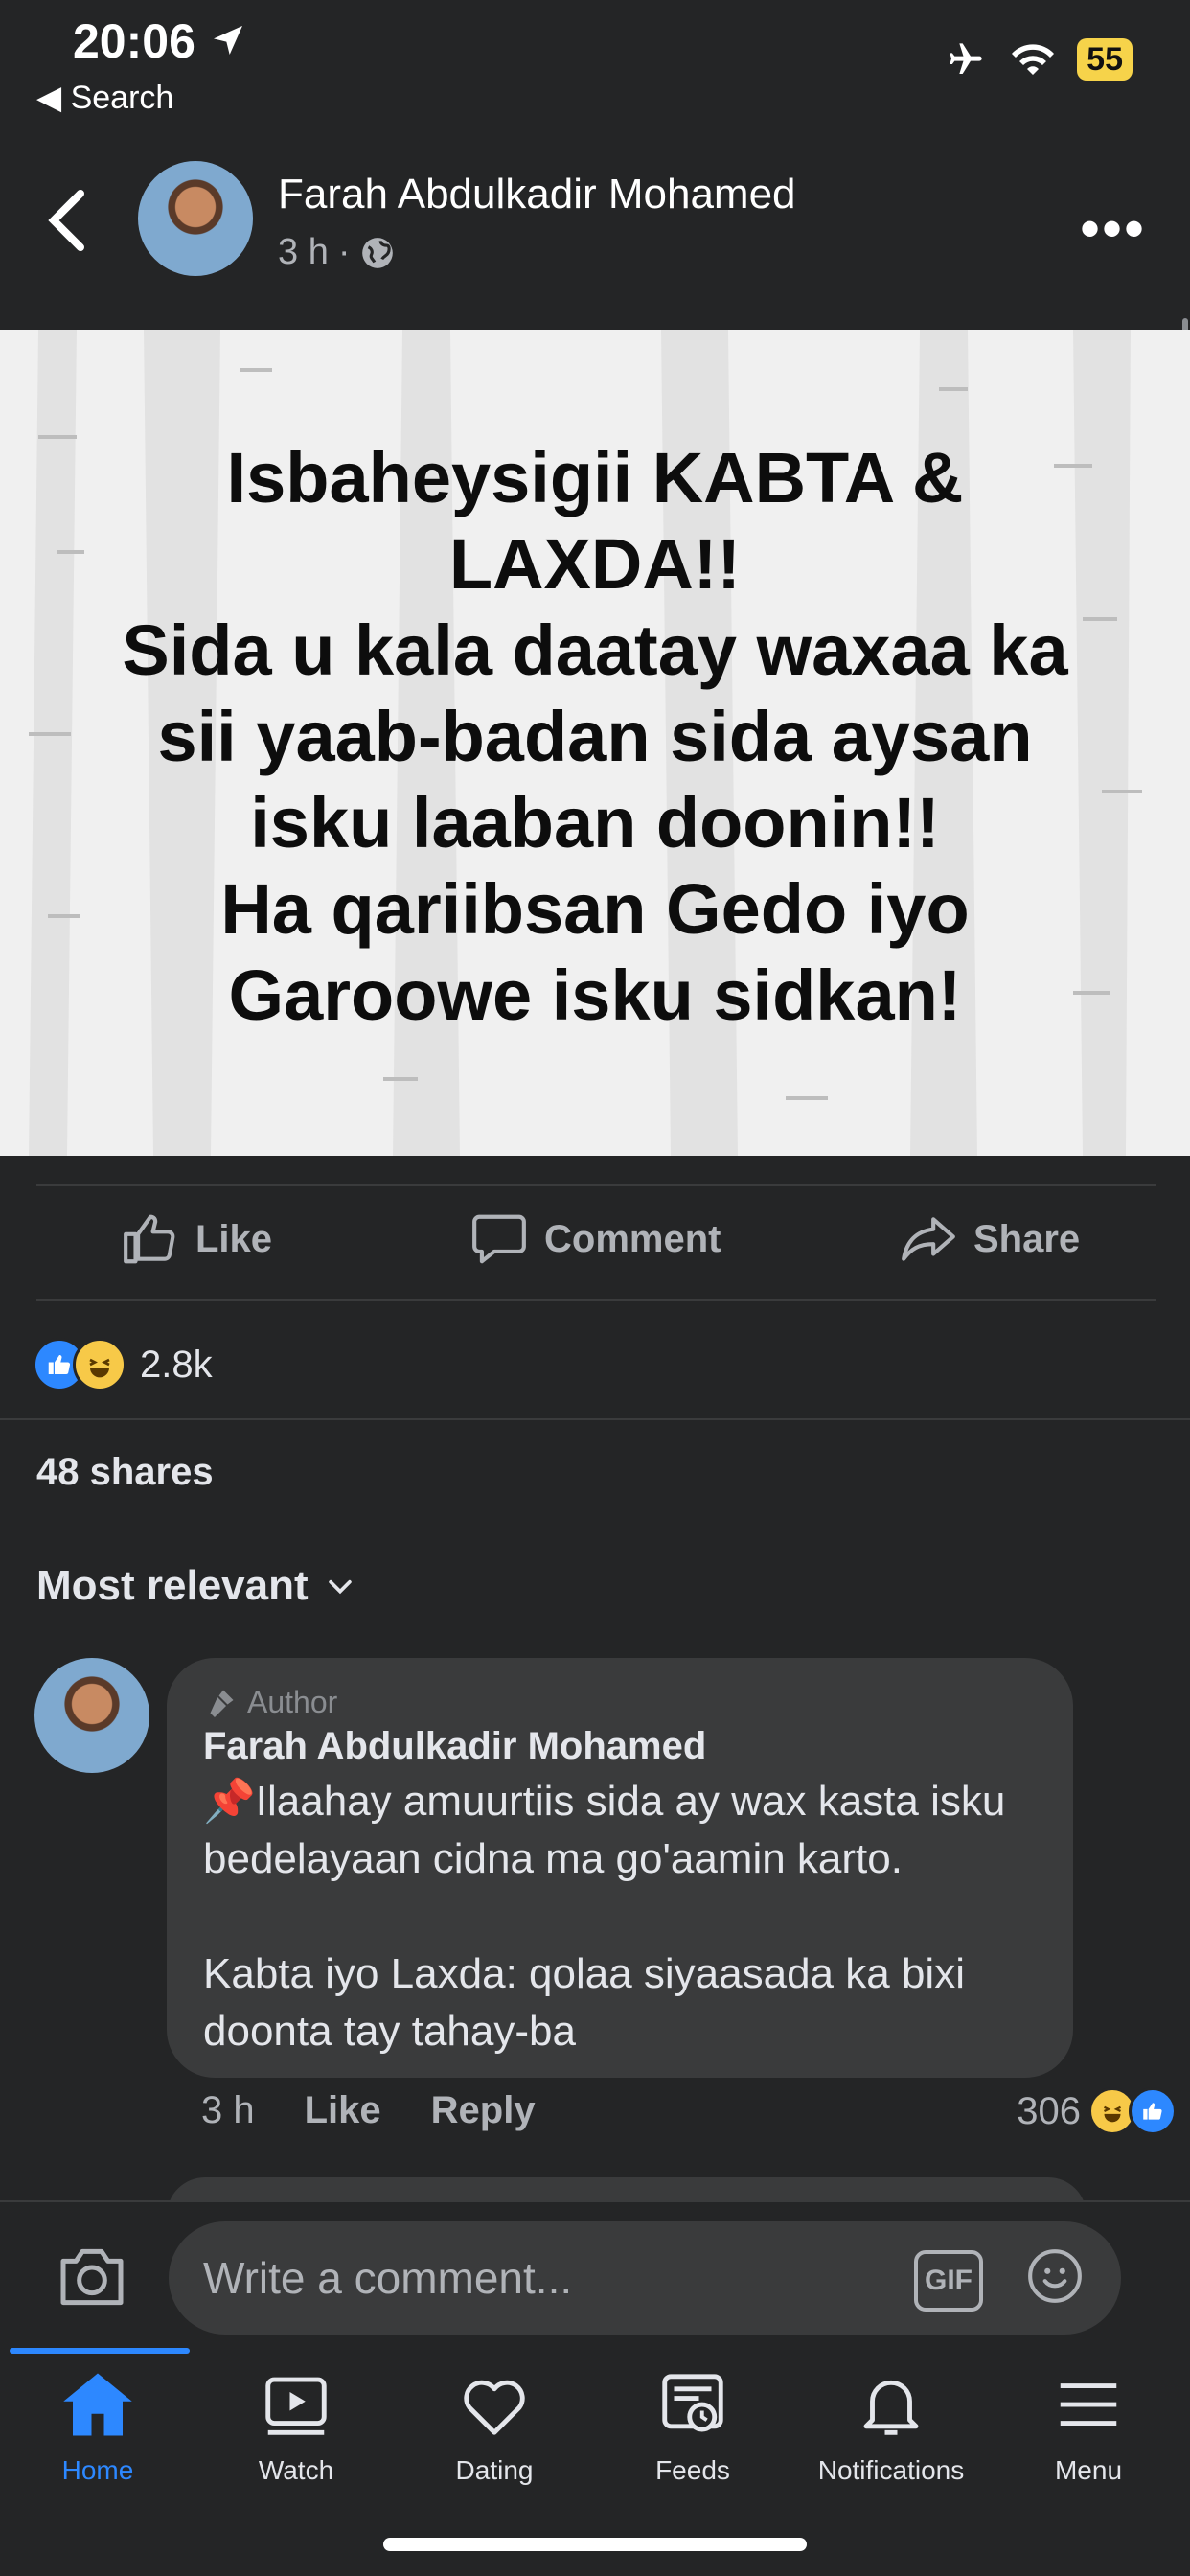 The width and height of the screenshot is (1190, 2576). I want to click on like-reaction-icon, so click(1153, 2111).